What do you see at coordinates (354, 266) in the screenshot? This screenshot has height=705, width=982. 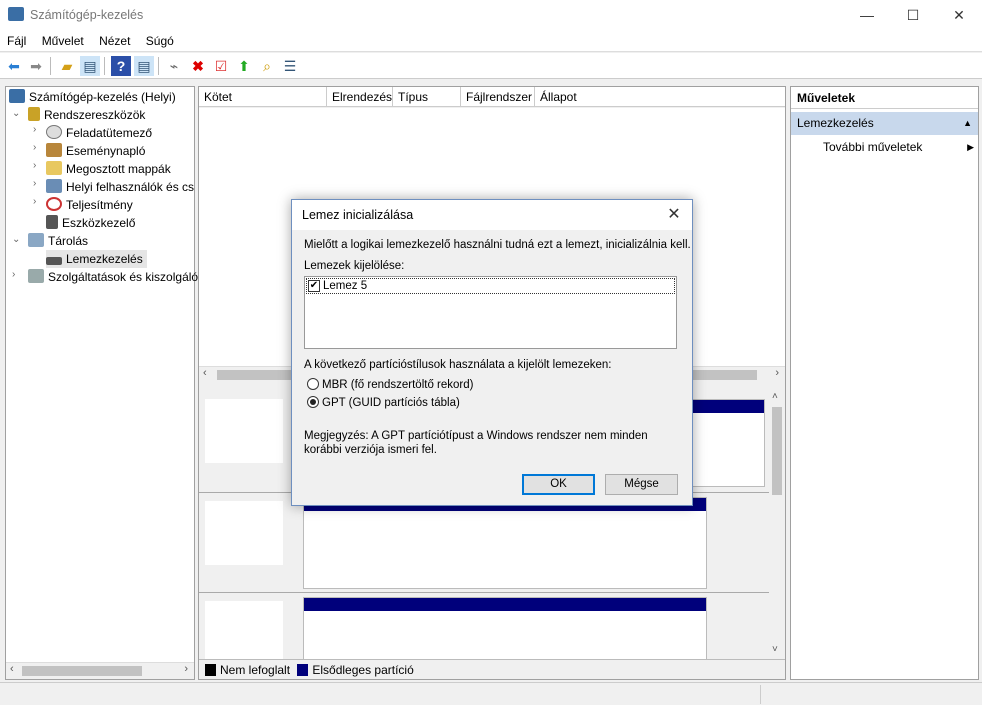 I see `disk-select-label: Lemezek kijelölése:` at bounding box center [354, 266].